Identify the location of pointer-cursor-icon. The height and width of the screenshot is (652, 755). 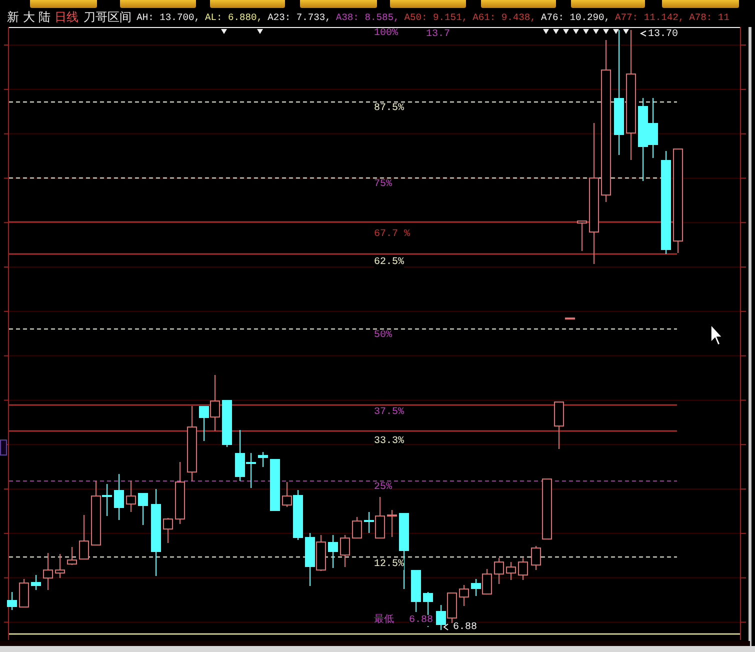
(716, 335).